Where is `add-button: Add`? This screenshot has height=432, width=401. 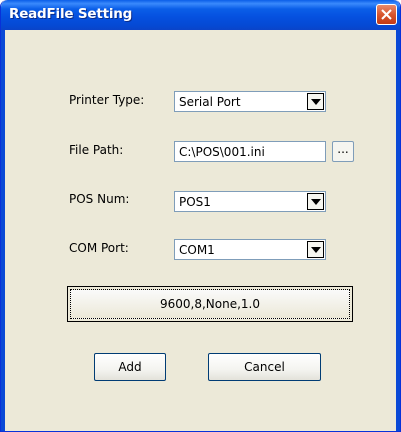 add-button: Add is located at coordinates (130, 367).